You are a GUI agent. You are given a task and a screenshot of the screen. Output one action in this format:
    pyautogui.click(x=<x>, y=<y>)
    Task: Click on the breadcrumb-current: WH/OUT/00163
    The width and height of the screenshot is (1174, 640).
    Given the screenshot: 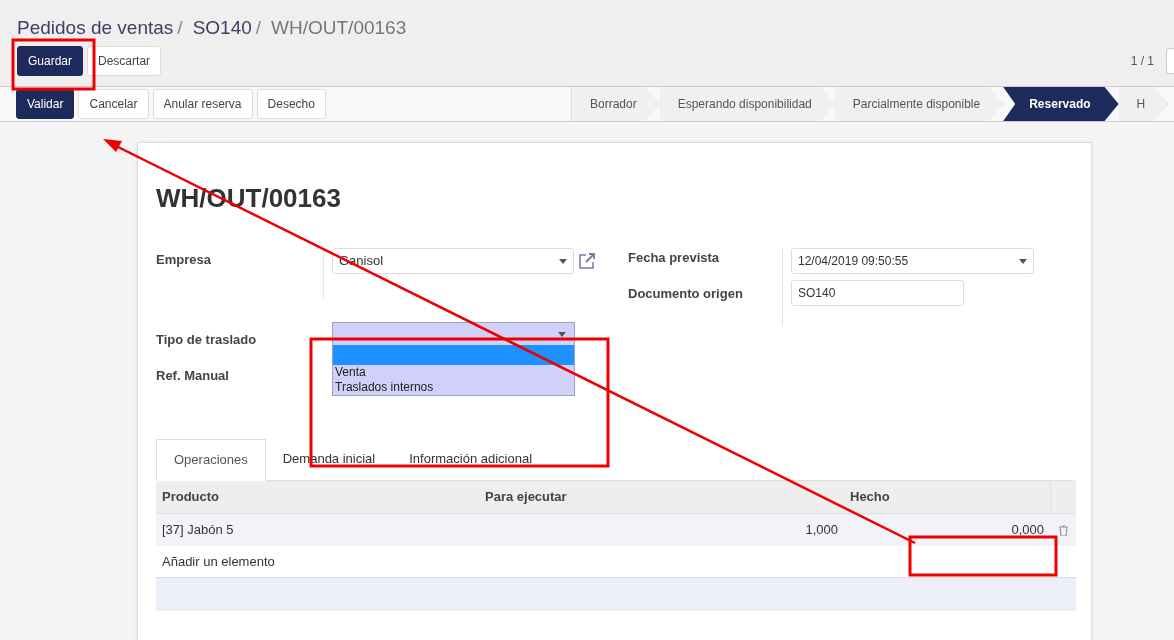 What is the action you would take?
    pyautogui.click(x=339, y=28)
    